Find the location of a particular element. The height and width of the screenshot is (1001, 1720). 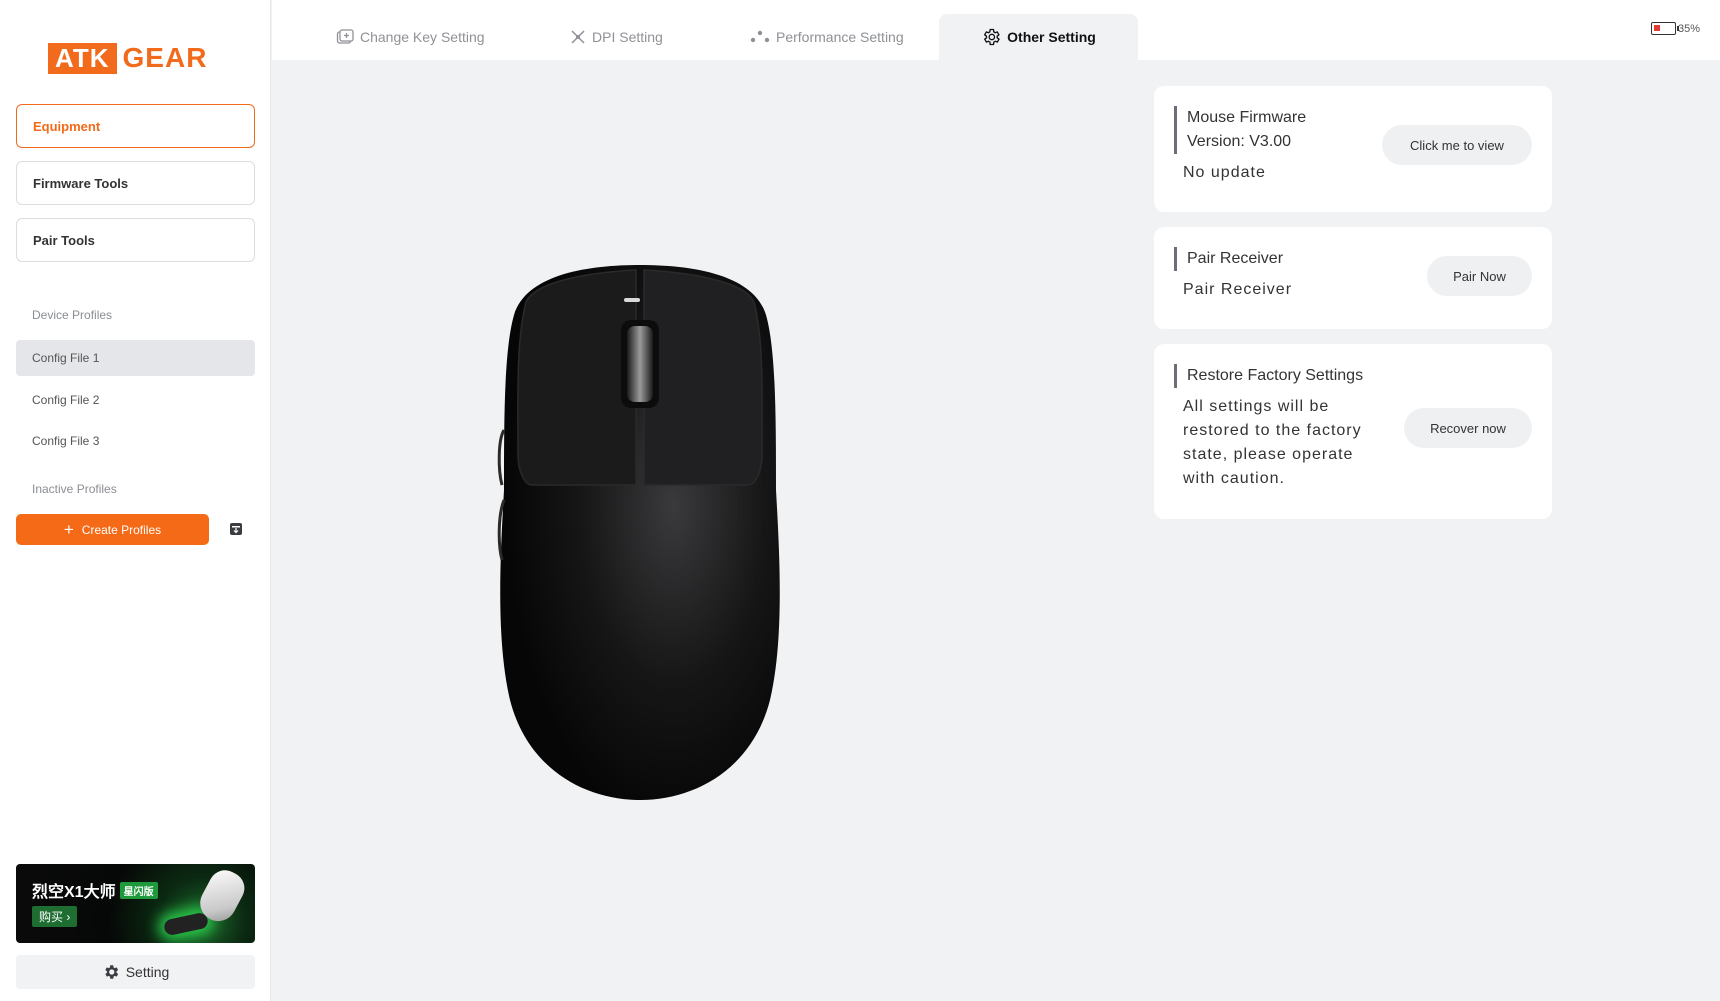

banner-title: 烈空X1大师 星闪版 is located at coordinates (95, 890).